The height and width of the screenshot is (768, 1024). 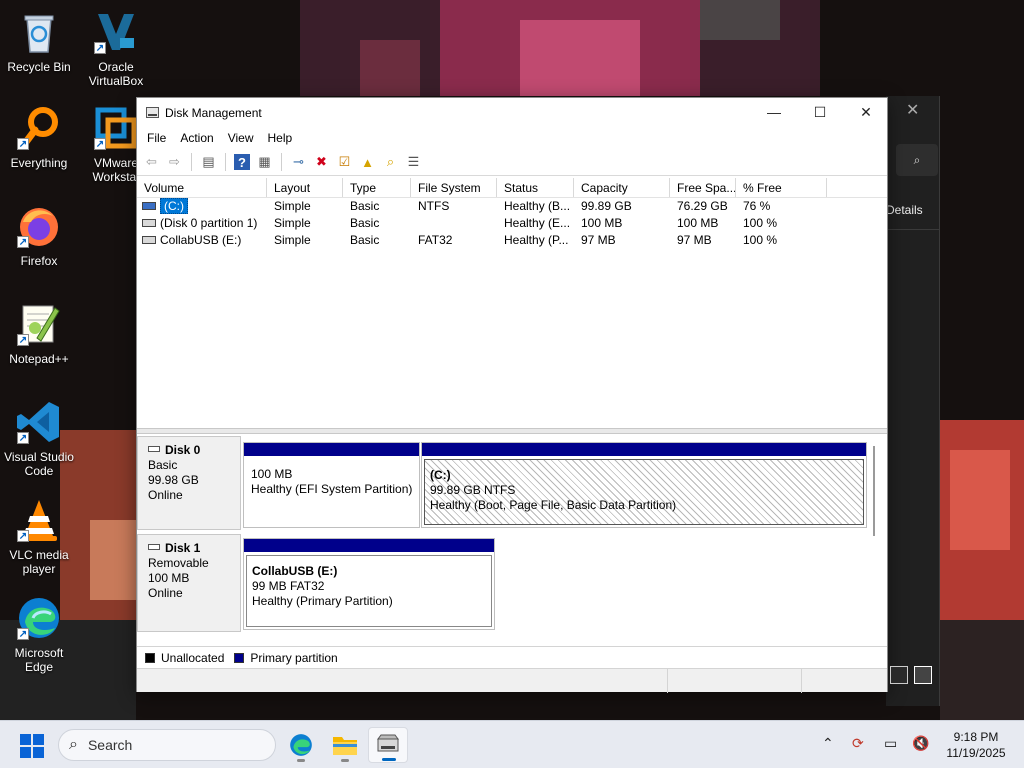 What do you see at coordinates (390, 162) in the screenshot?
I see `folder-search-icon: ⌕` at bounding box center [390, 162].